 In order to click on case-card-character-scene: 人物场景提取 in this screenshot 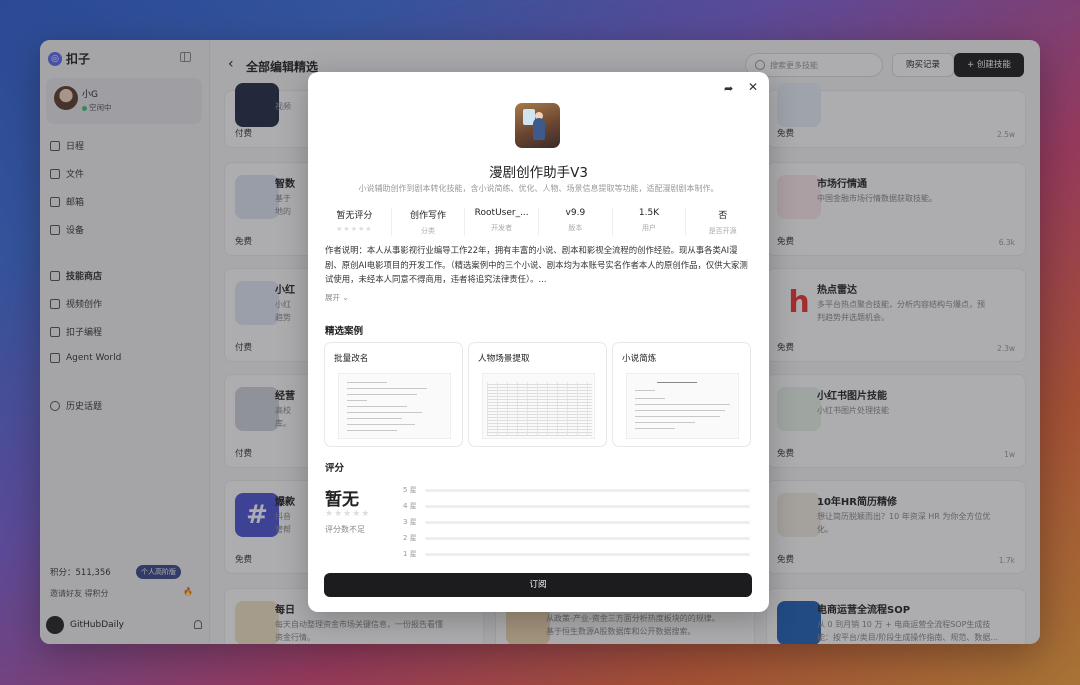, I will do `click(537, 394)`.